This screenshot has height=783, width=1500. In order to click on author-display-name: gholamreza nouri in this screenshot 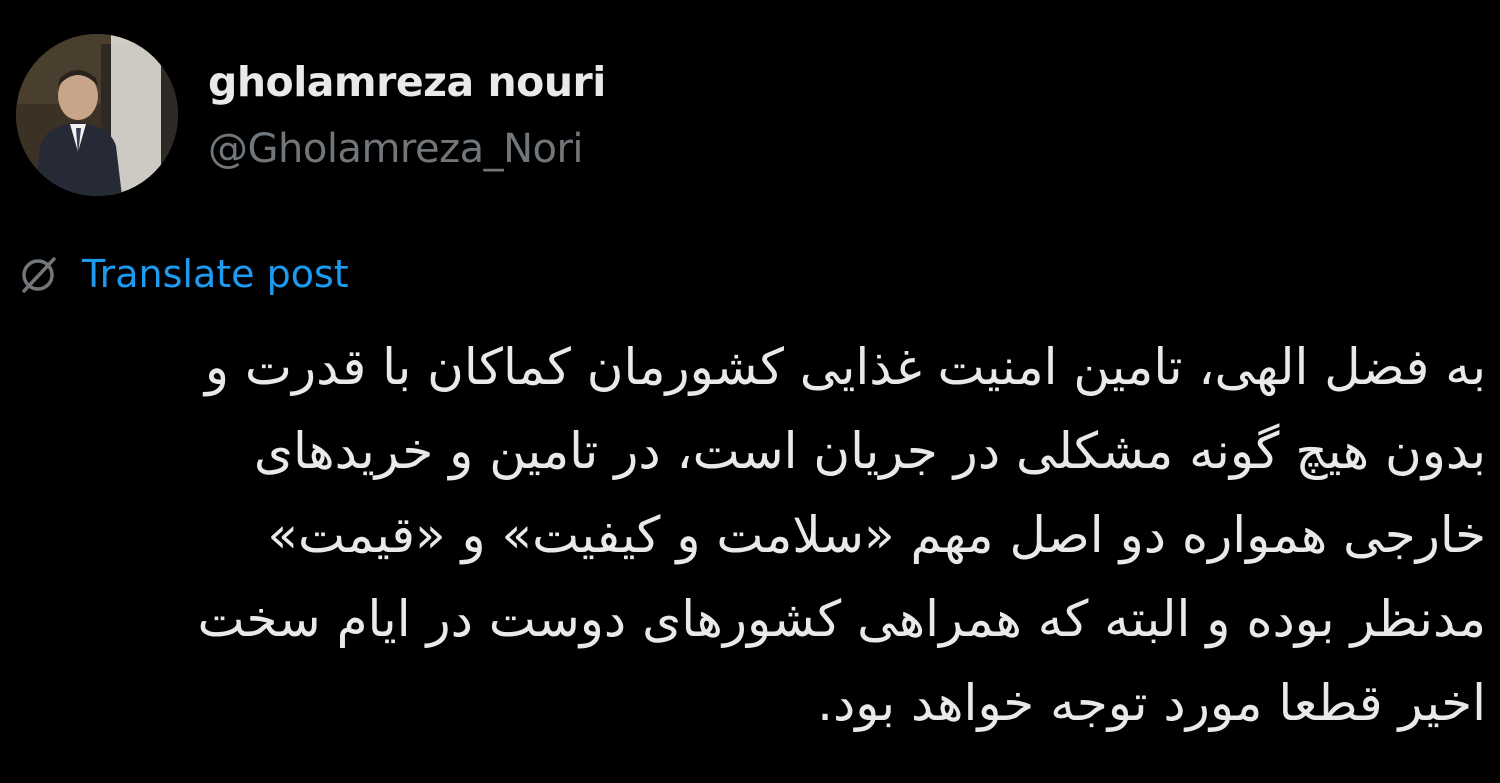, I will do `click(407, 82)`.